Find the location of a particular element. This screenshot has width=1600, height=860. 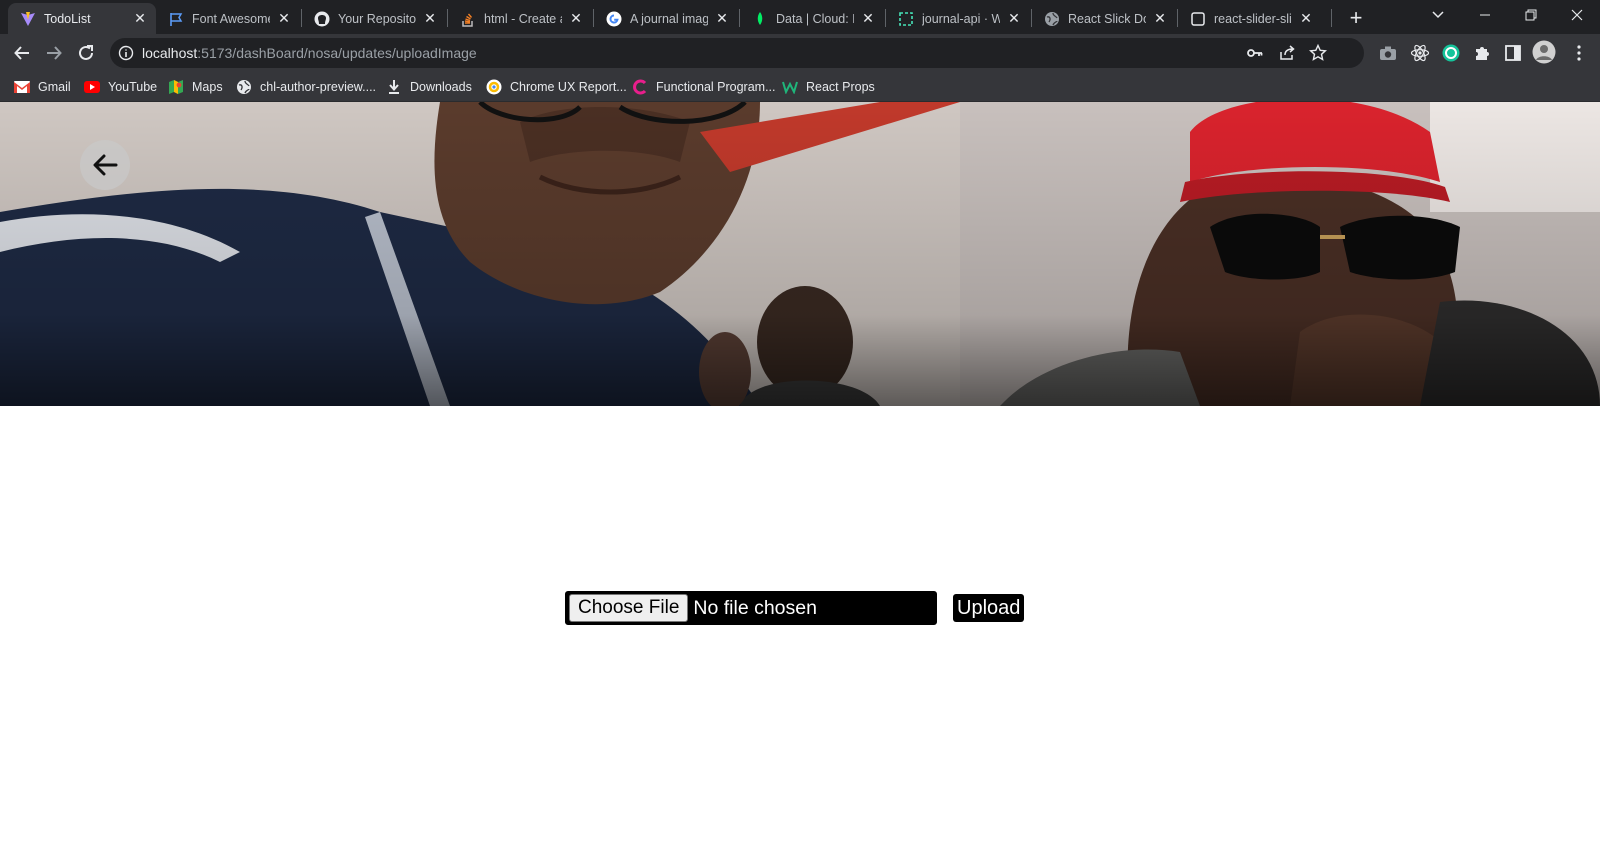

tab-title: html - Create a is located at coordinates (523, 18).